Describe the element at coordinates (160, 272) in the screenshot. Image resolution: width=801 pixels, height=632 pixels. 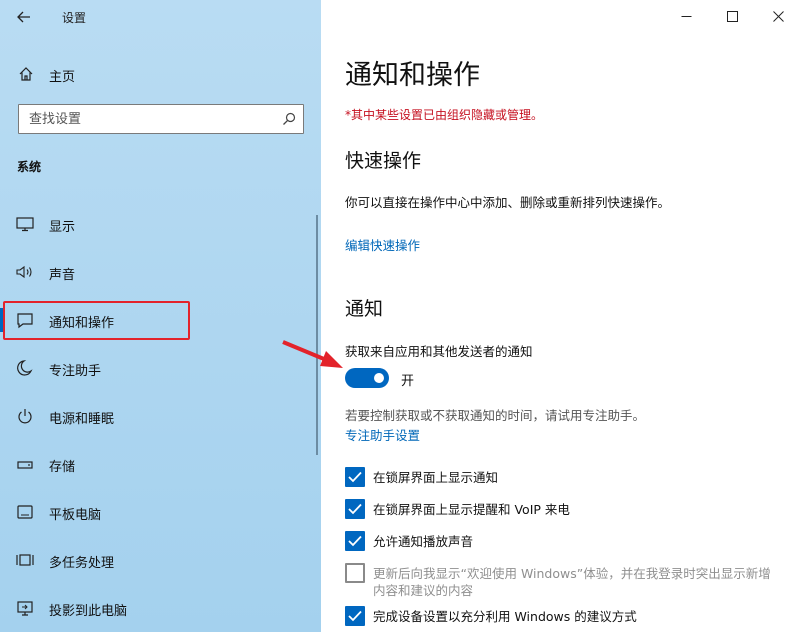
I see `sidebar-item-sound: 声音` at that location.